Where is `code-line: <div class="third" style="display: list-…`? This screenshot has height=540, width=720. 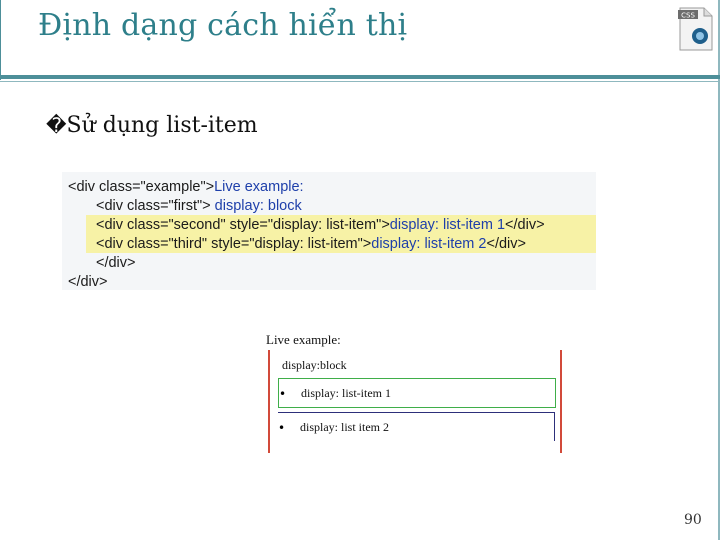
code-line: <div class="third" style="display: list-… is located at coordinates (311, 244).